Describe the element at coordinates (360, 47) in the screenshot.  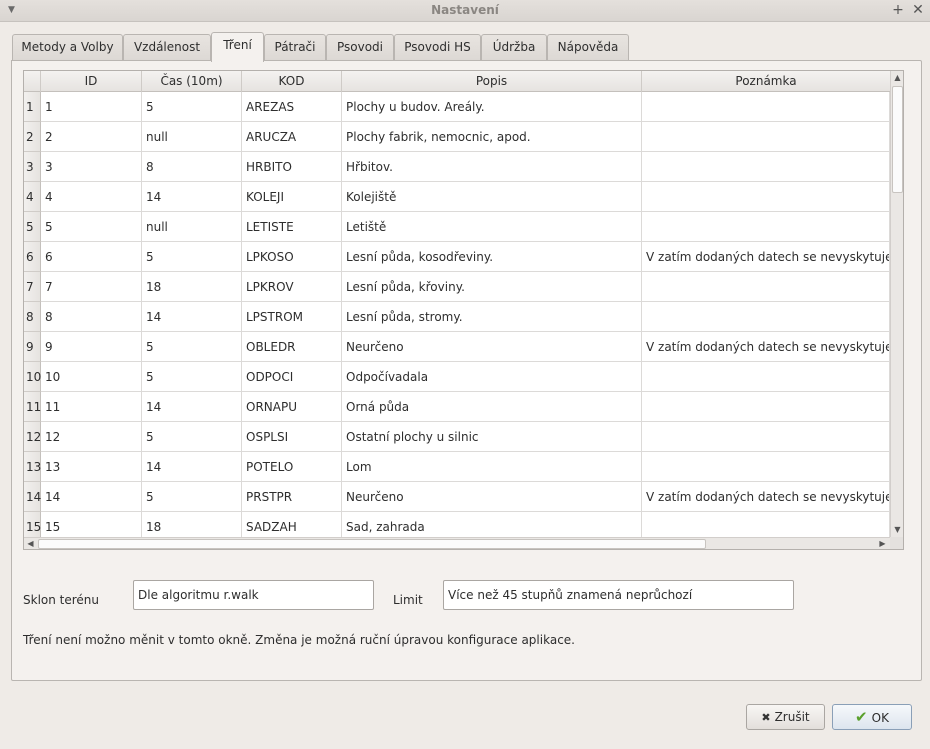
I see `tab-psovodi: Psovodi` at that location.